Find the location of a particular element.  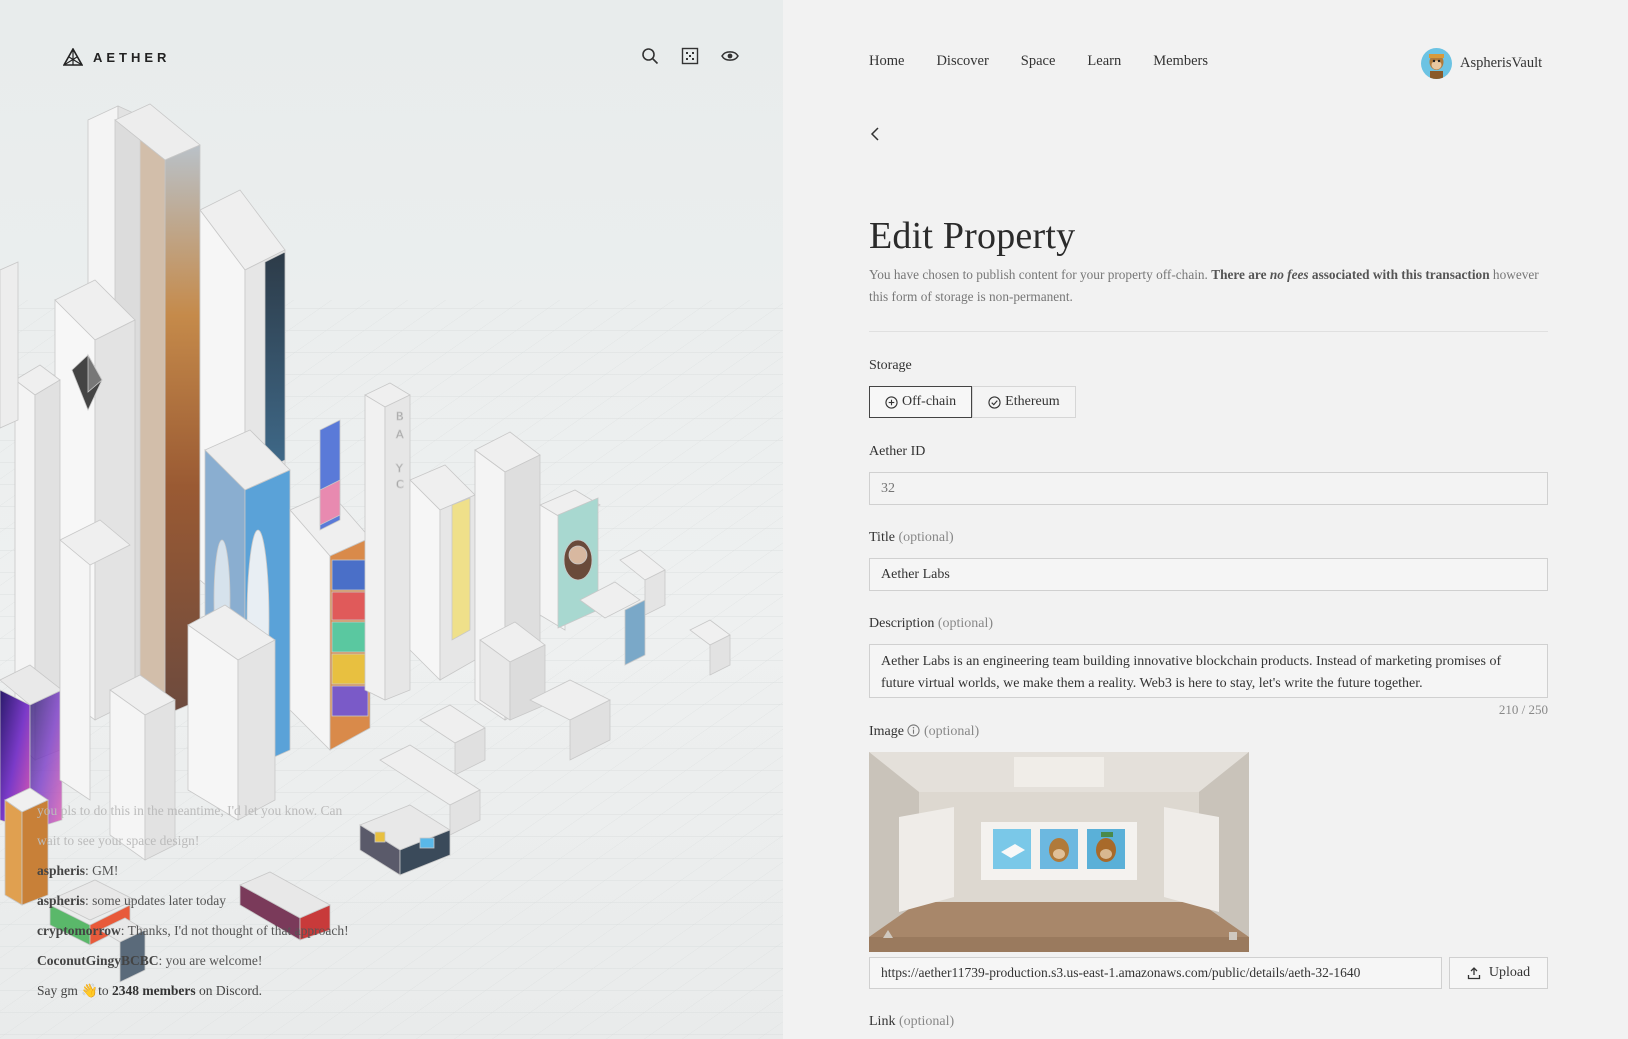

description-label: Description (optional) is located at coordinates (931, 623).